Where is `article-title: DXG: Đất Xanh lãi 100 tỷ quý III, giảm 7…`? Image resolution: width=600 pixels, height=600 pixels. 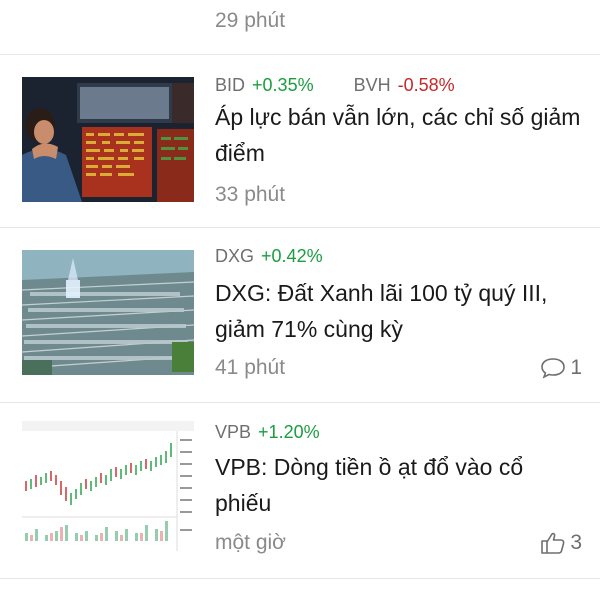 article-title: DXG: Đất Xanh lãi 100 tỷ quý III, giảm 7… is located at coordinates (400, 311).